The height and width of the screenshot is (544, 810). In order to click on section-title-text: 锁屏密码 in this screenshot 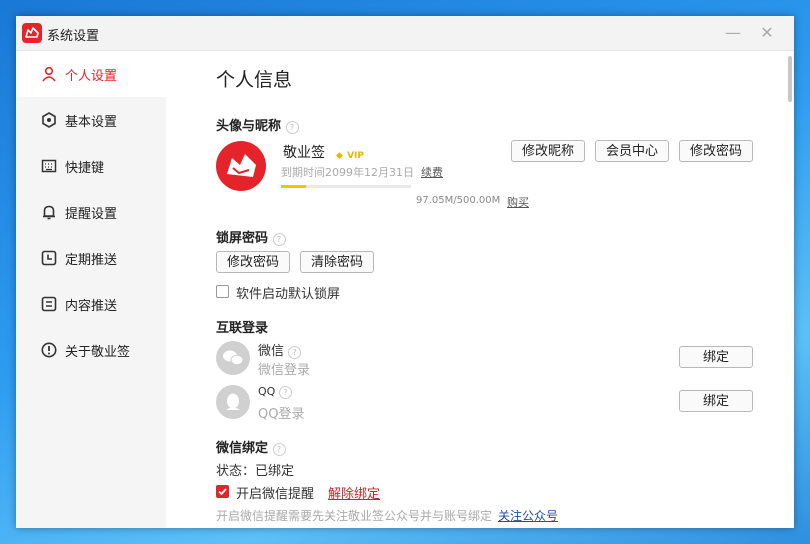, I will do `click(242, 238)`.